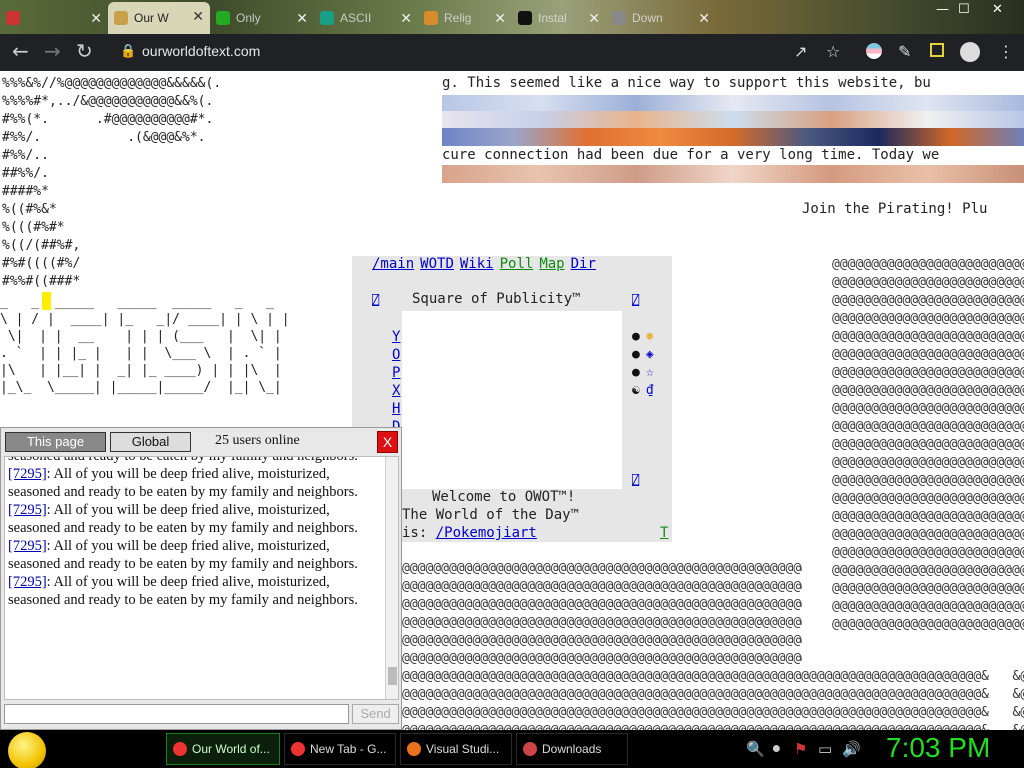 The image size is (1024, 768). Describe the element at coordinates (491, 515) in the screenshot. I see `wotd-label: The World of the Day™` at that location.